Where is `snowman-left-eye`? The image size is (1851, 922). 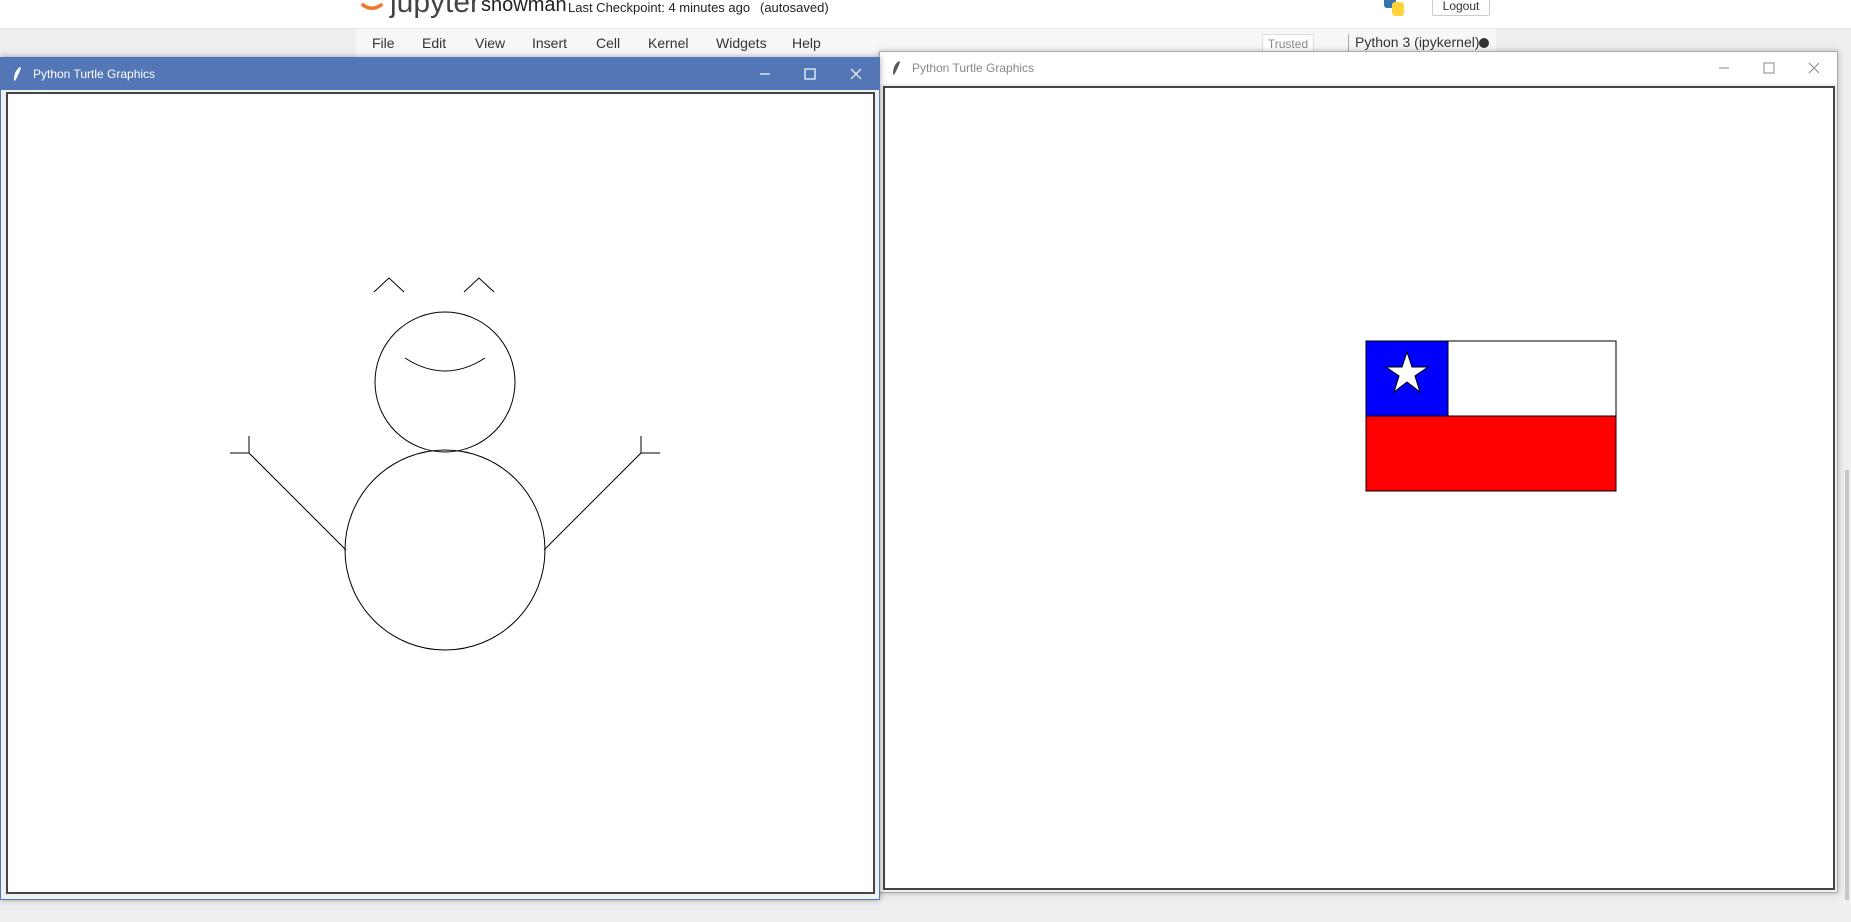 snowman-left-eye is located at coordinates (389, 285).